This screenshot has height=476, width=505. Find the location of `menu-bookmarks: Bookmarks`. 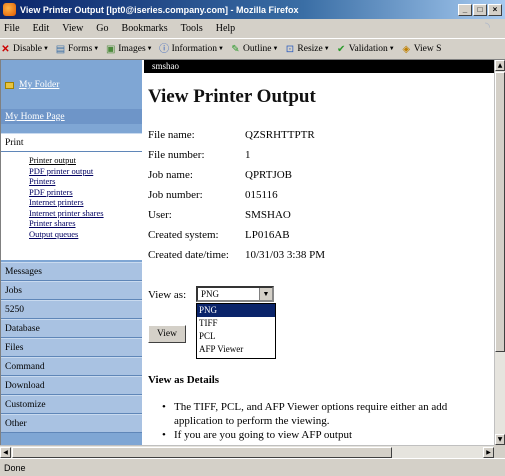

menu-bookmarks: Bookmarks is located at coordinates (145, 28).